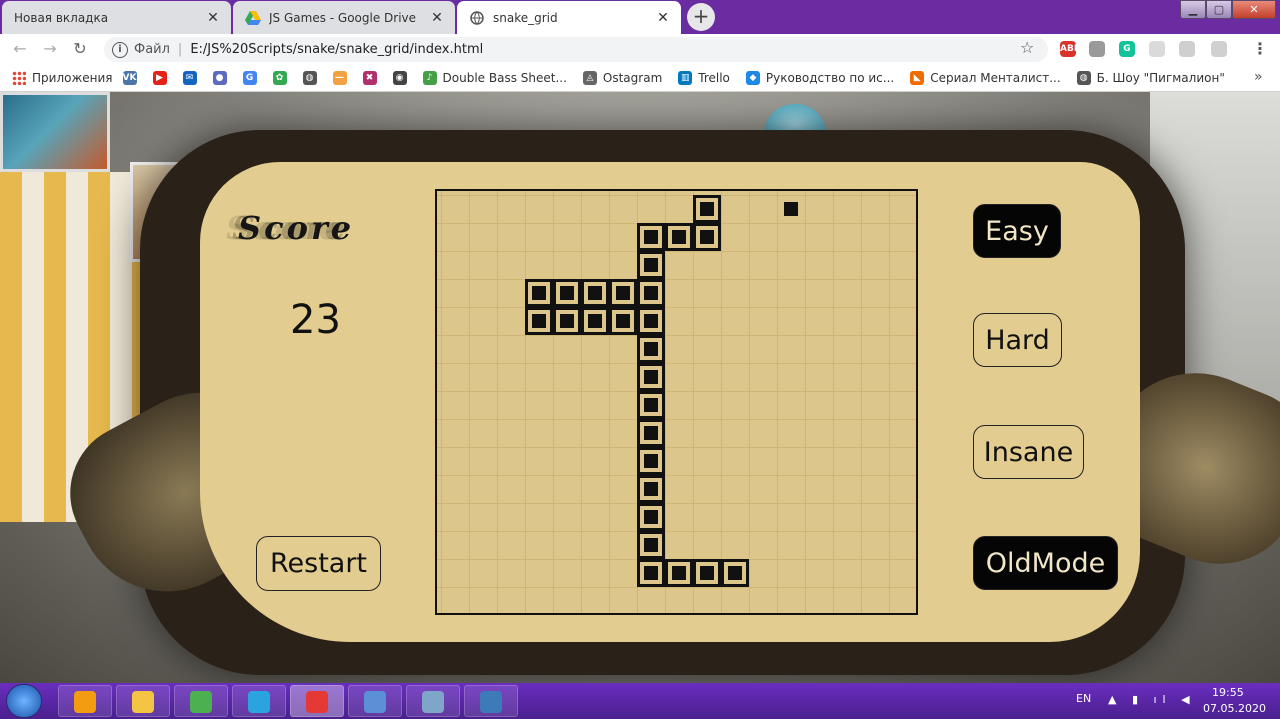  I want to click on tab-new-tab: Новая вкладка ✕, so click(116, 17).